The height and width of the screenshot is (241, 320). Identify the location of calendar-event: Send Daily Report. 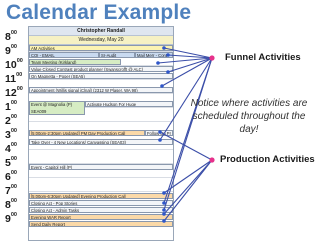
(101, 224).